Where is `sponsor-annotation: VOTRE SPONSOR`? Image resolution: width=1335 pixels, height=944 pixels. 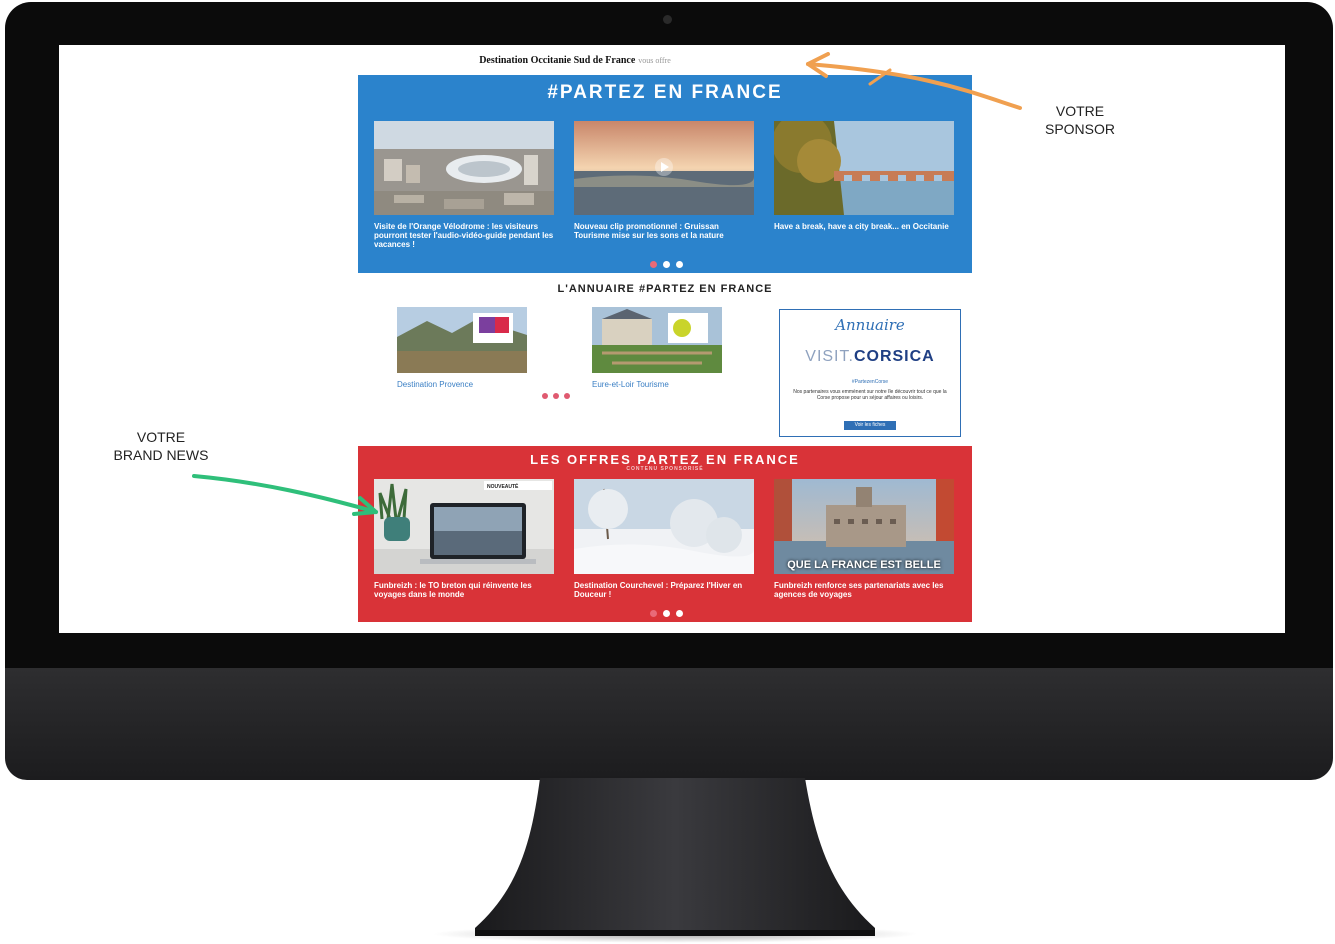
sponsor-annotation: VOTRE SPONSOR is located at coordinates (1080, 120).